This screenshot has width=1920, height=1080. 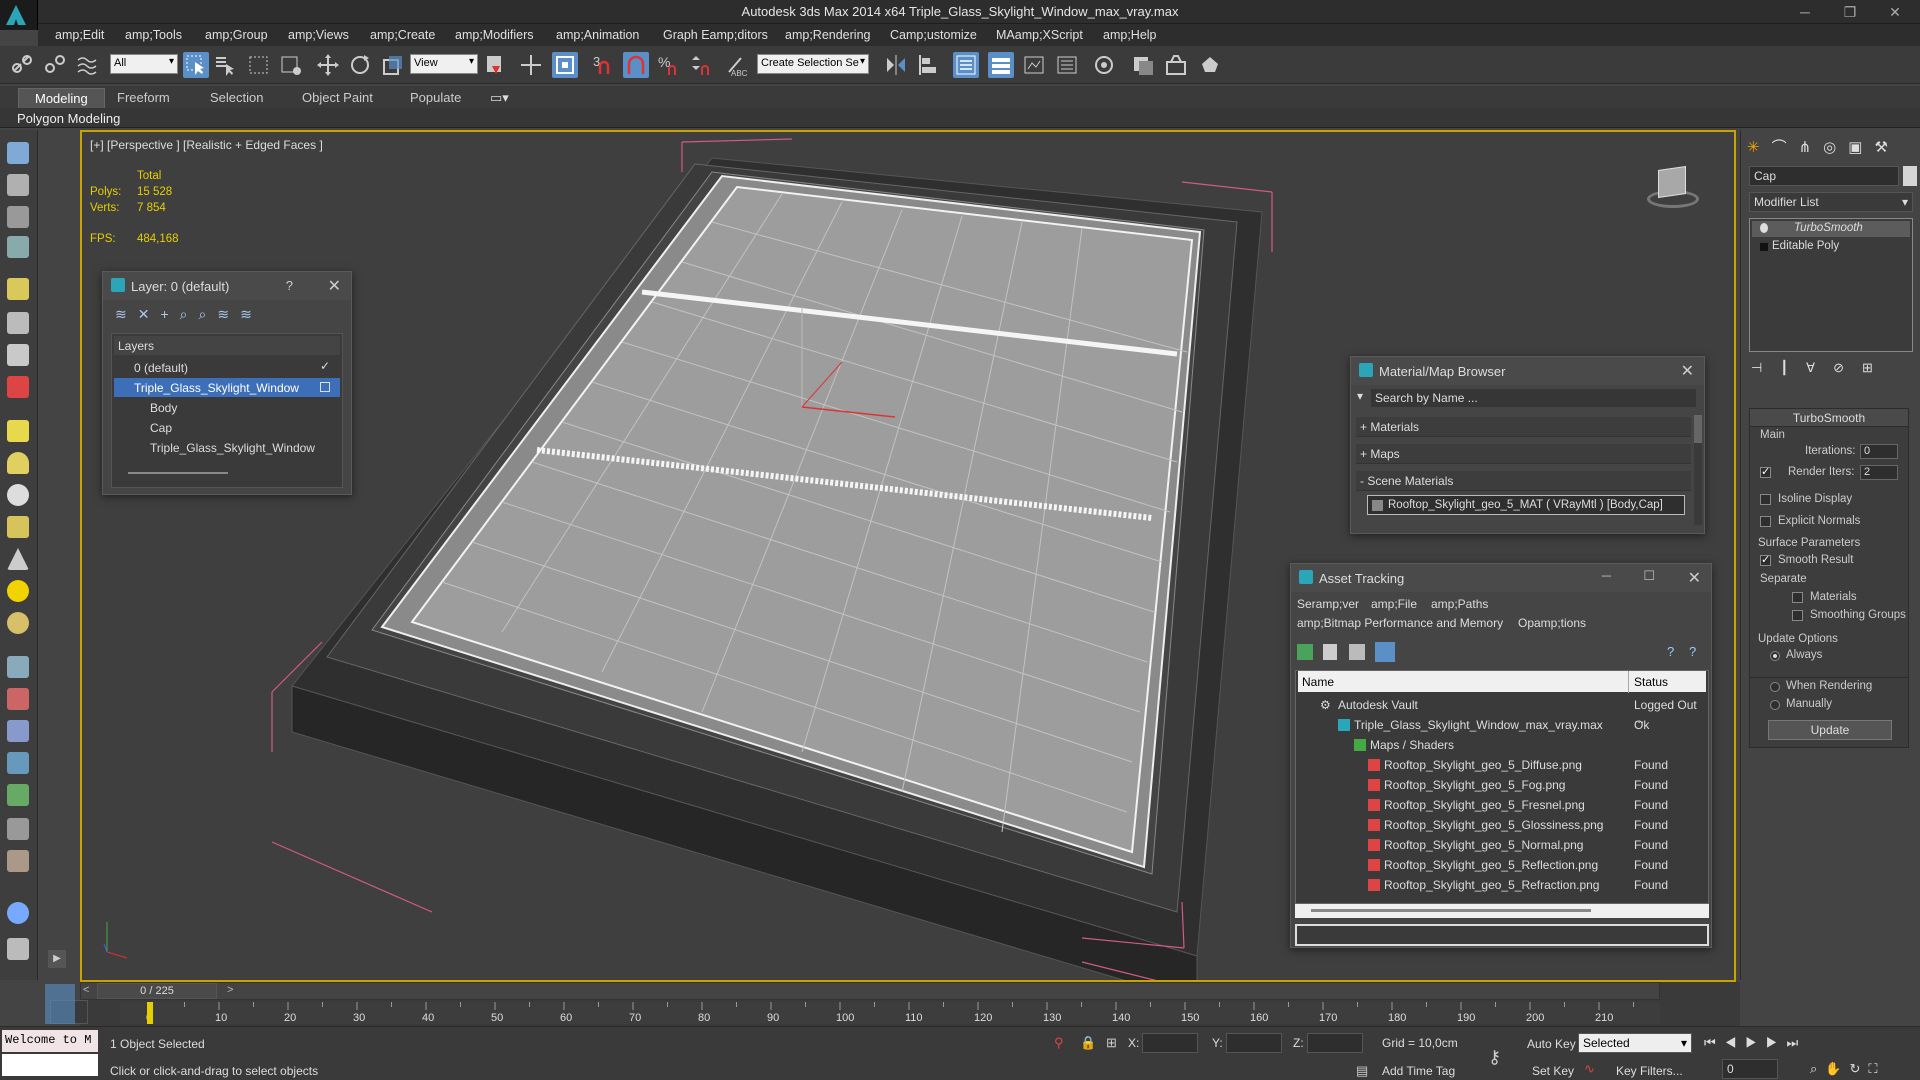 What do you see at coordinates (1735, 1042) in the screenshot?
I see `previous-frame-icon: ◀` at bounding box center [1735, 1042].